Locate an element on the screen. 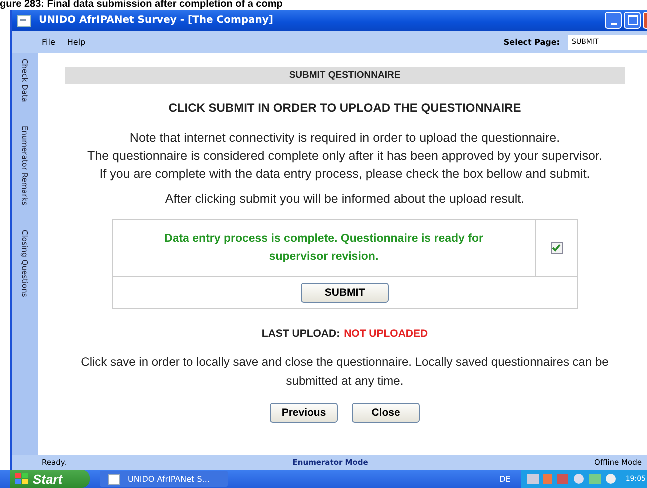  confirmation-text: Data entry process is complete. Questionnaire is ready for supervisor revision. is located at coordinates (324, 248).